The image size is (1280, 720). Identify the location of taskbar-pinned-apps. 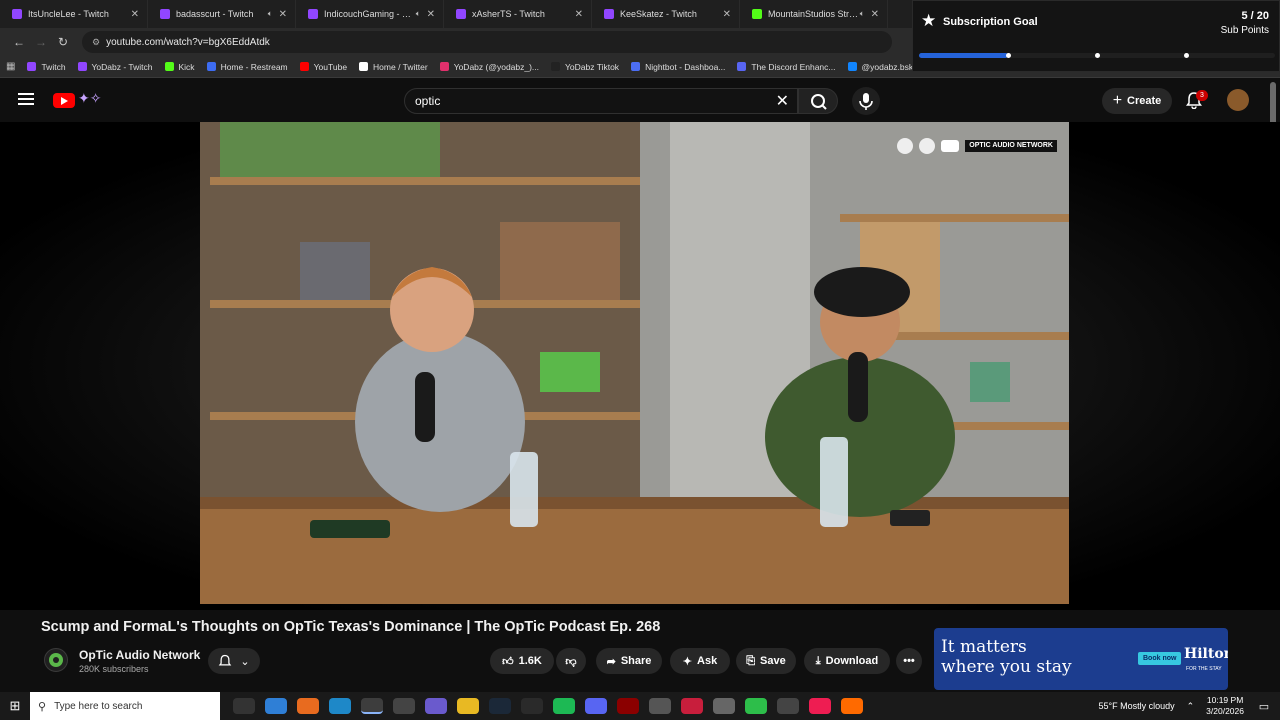
(548, 706).